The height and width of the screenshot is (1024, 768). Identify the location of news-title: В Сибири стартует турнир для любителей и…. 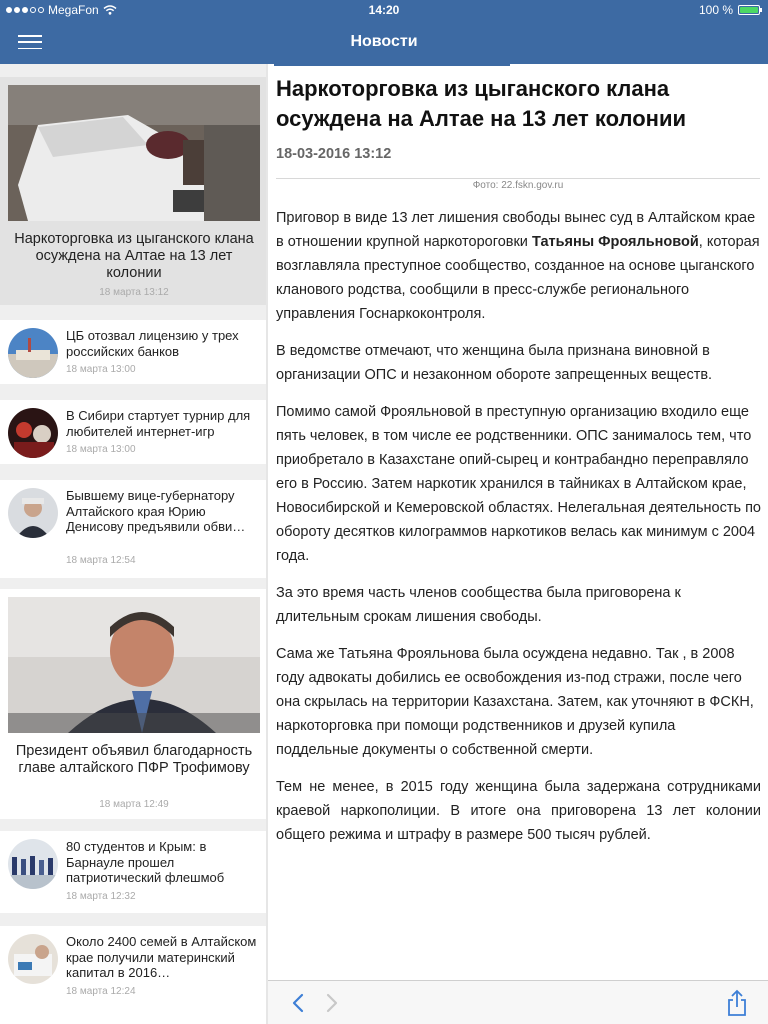
(158, 423).